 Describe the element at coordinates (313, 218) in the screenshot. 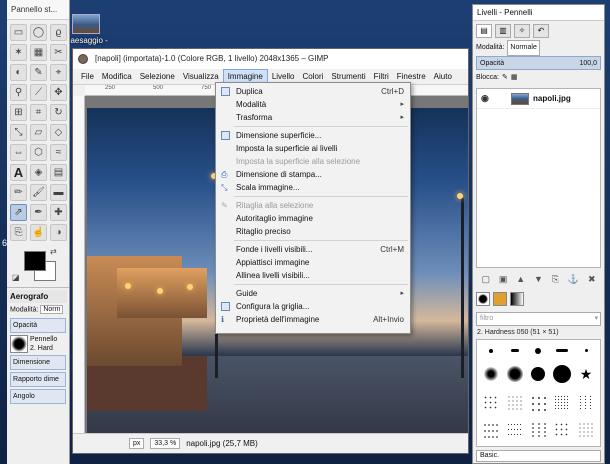

I see `menu-item-autoritaglio: Autoritaglio immagine` at that location.